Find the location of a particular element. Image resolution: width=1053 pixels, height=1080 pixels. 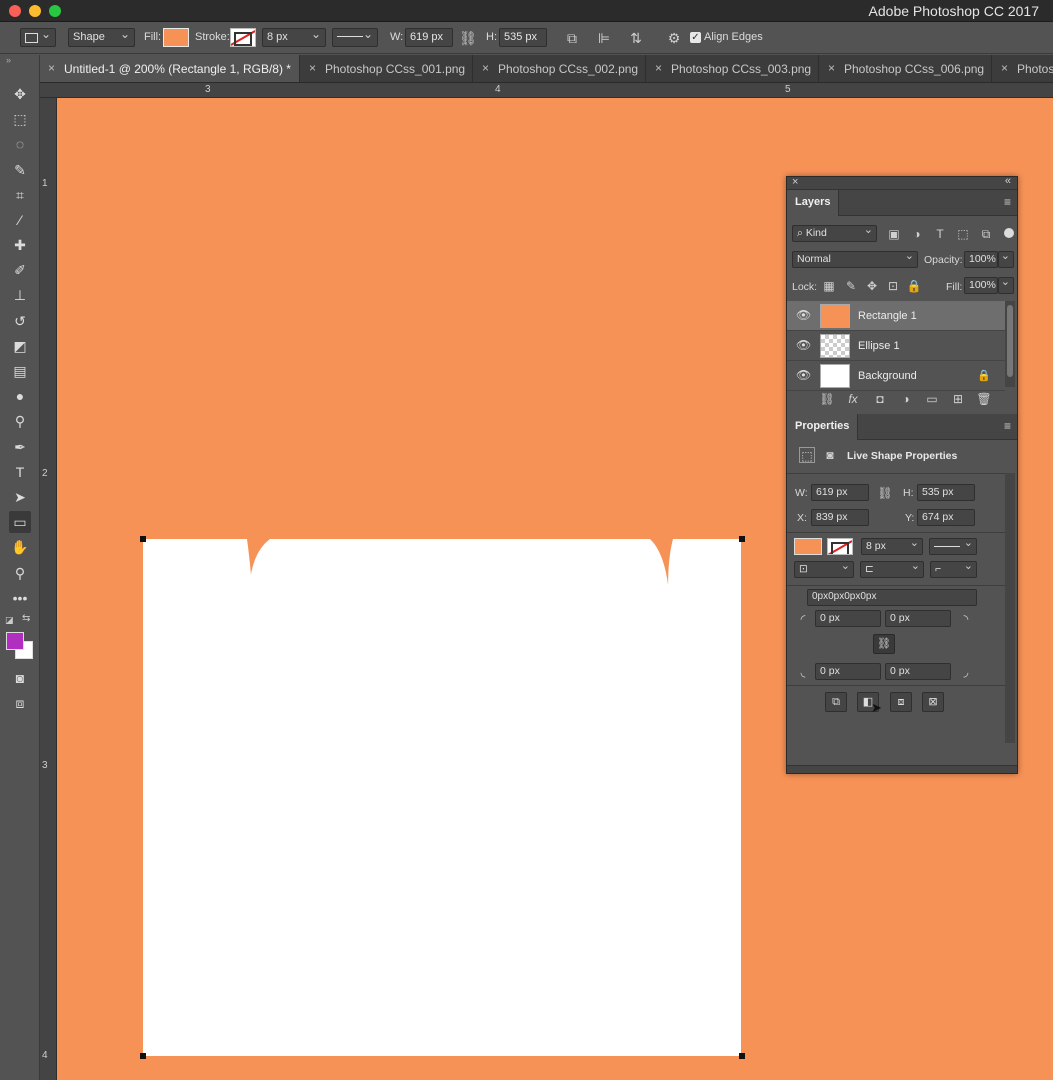

corner-bottom-right-field: 0 px is located at coordinates (918, 671).